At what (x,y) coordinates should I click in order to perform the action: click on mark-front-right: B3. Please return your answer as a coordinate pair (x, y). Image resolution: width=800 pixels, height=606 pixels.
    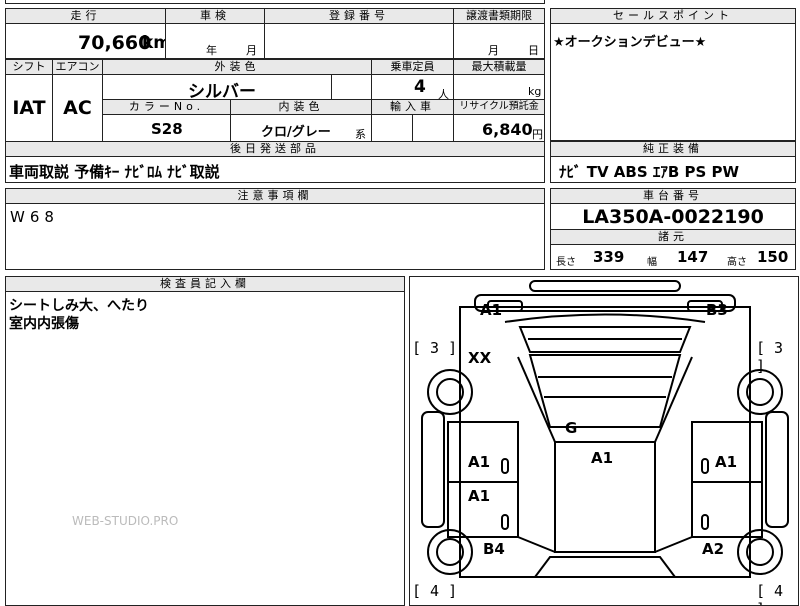
    Looking at the image, I should click on (717, 310).